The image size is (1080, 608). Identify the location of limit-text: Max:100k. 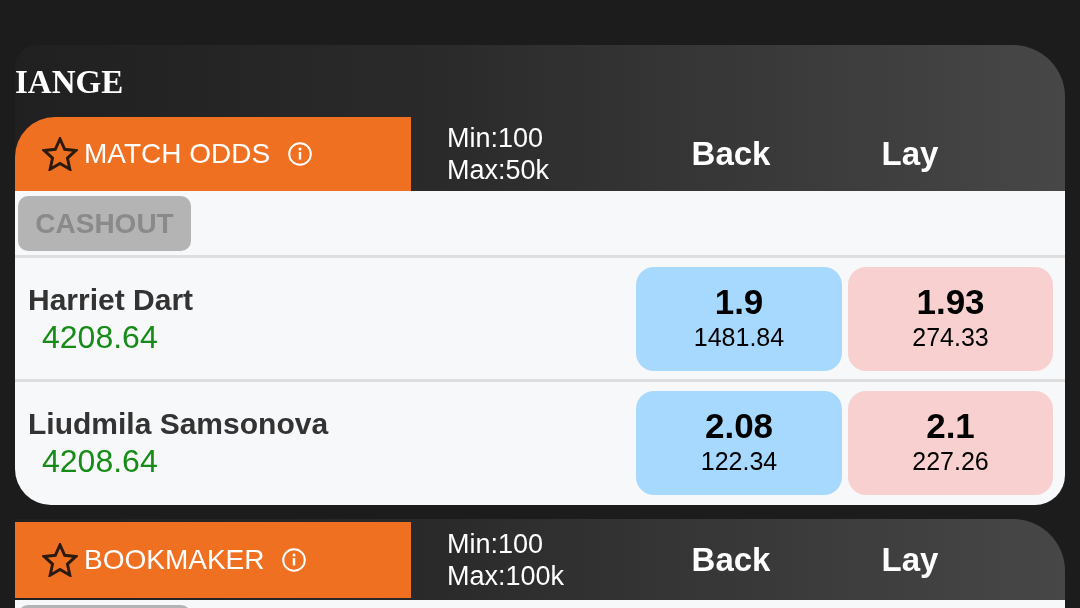
(506, 576).